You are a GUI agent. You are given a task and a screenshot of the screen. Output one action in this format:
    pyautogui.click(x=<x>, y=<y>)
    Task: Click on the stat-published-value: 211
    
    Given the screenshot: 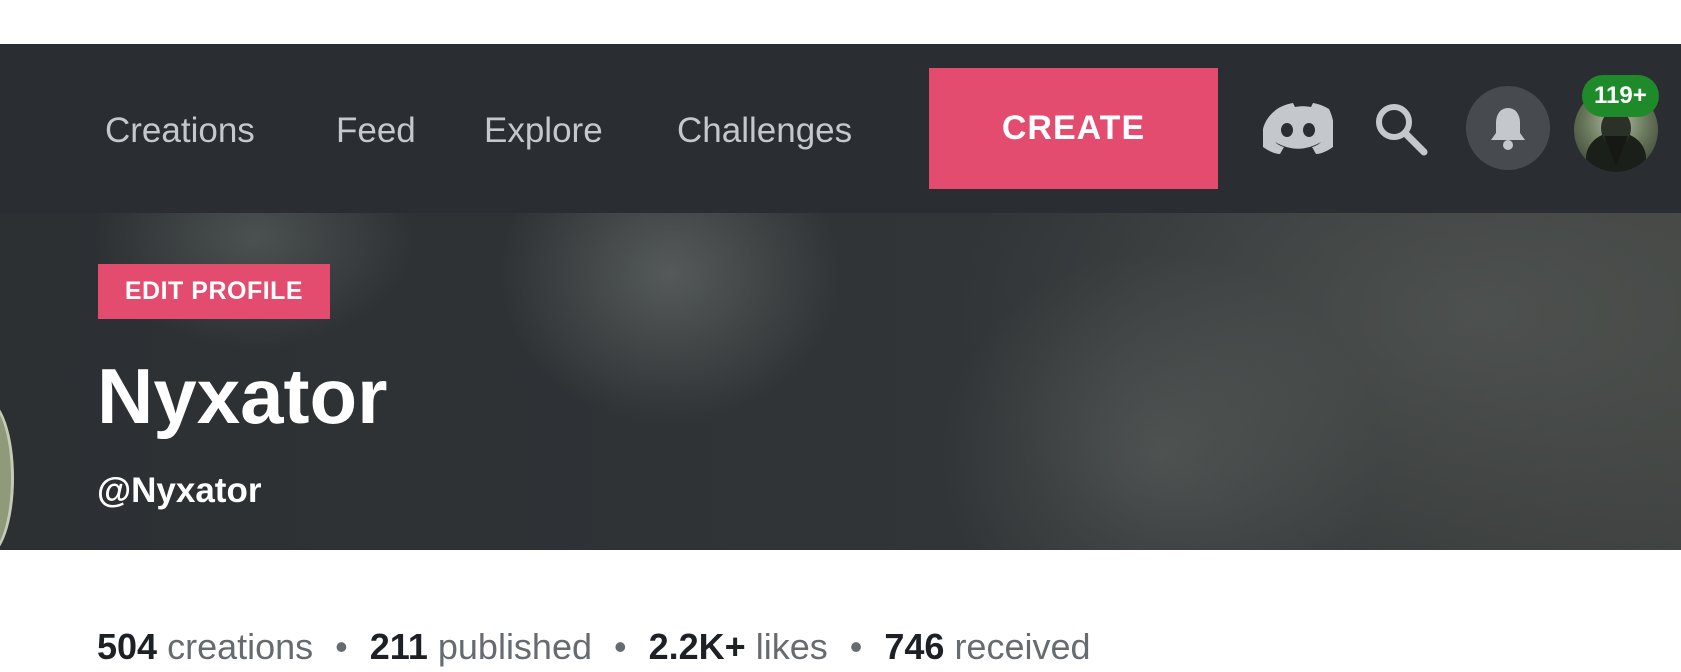 What is the action you would take?
    pyautogui.click(x=398, y=646)
    